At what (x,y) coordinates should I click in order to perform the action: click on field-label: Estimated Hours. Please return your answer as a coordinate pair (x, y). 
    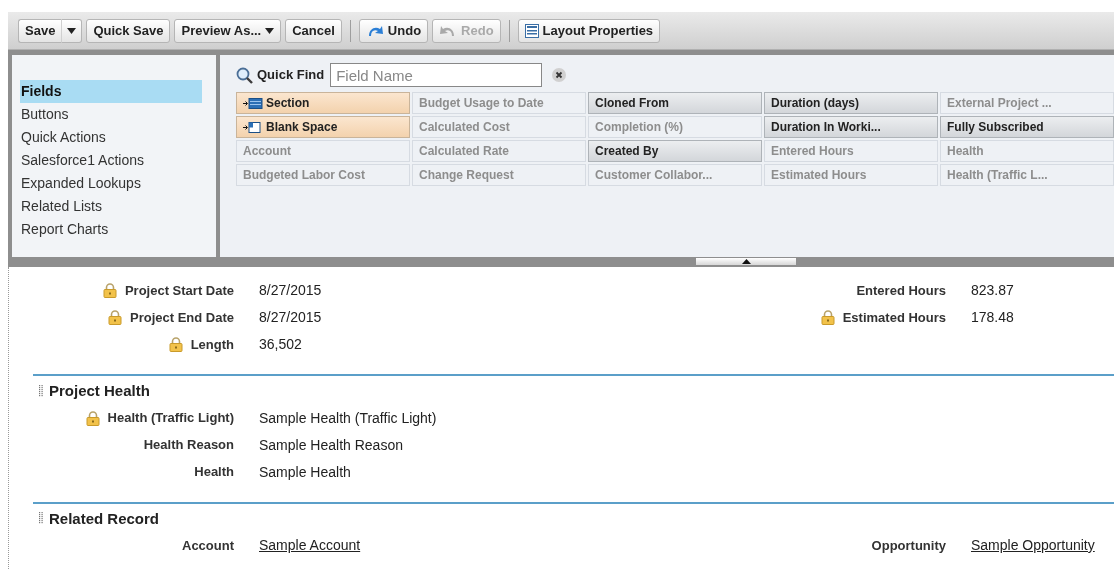
    Looking at the image, I should click on (894, 317).